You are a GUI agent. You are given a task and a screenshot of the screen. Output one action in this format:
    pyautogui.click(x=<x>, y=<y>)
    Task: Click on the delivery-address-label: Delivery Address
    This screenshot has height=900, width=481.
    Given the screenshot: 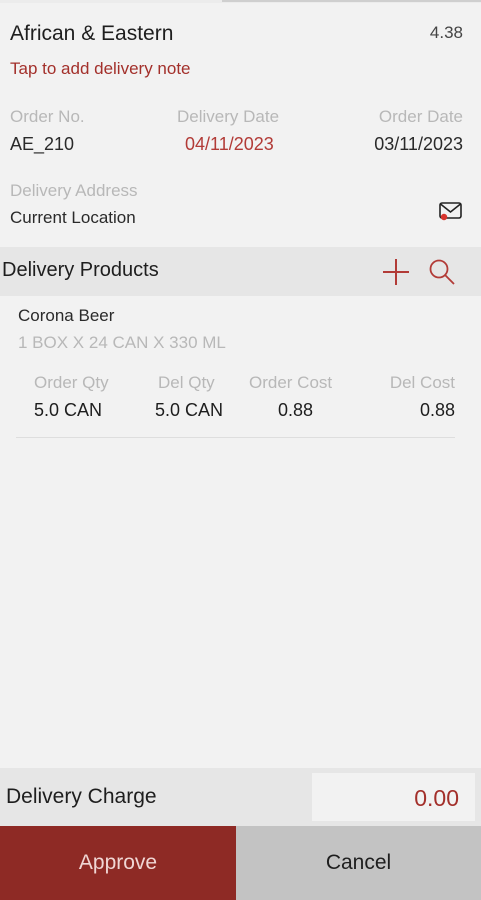 What is the action you would take?
    pyautogui.click(x=74, y=190)
    